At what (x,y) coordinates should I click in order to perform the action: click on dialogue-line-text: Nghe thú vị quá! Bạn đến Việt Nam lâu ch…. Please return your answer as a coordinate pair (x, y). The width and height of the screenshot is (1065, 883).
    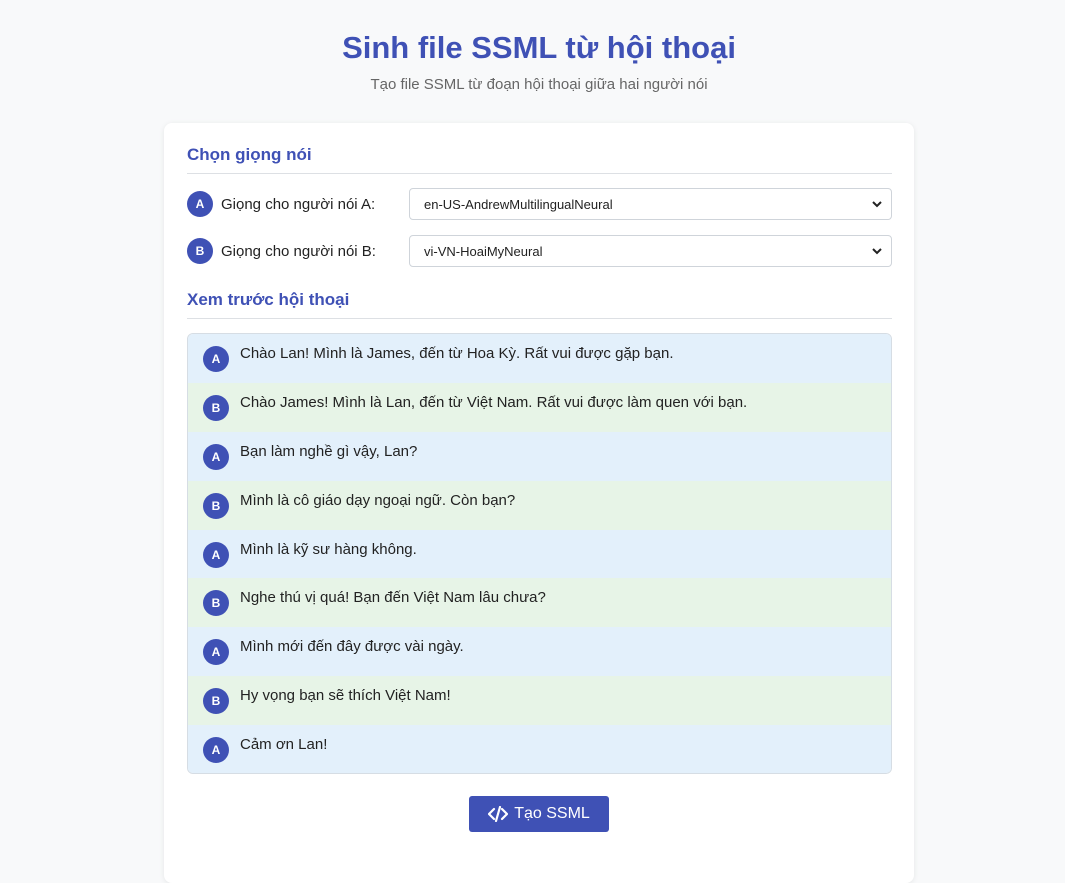
    Looking at the image, I should click on (393, 598).